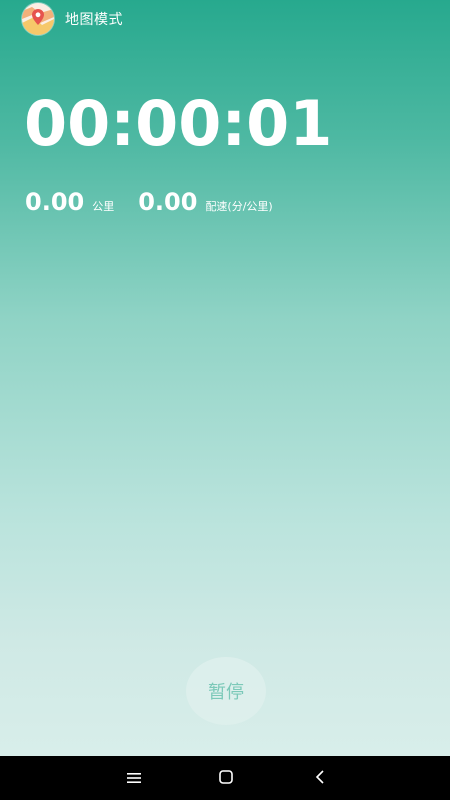  I want to click on menu-icon, so click(134, 778).